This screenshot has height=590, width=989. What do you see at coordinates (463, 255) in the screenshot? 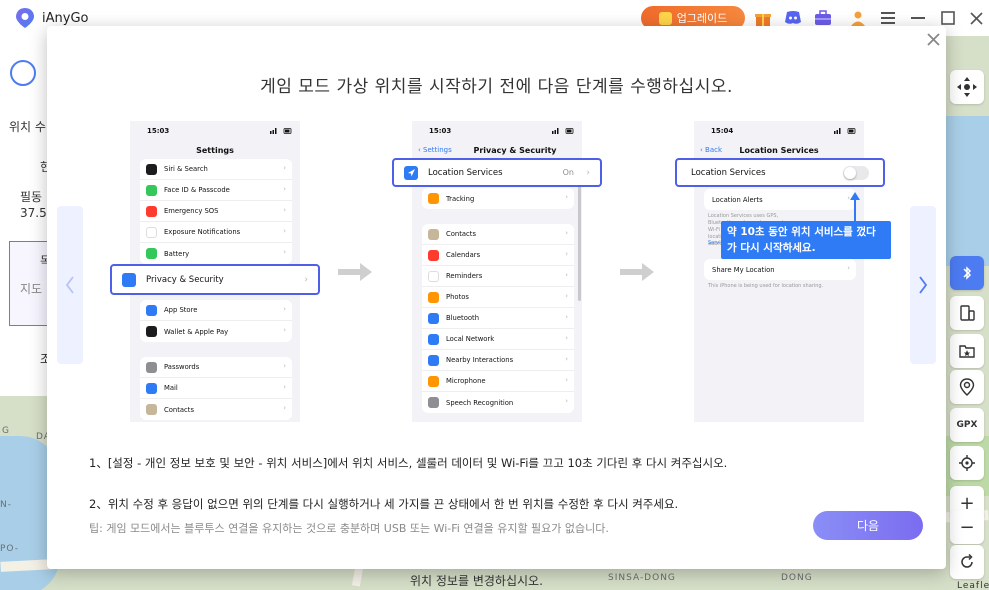
I see `list-item-label: Calendars` at bounding box center [463, 255].